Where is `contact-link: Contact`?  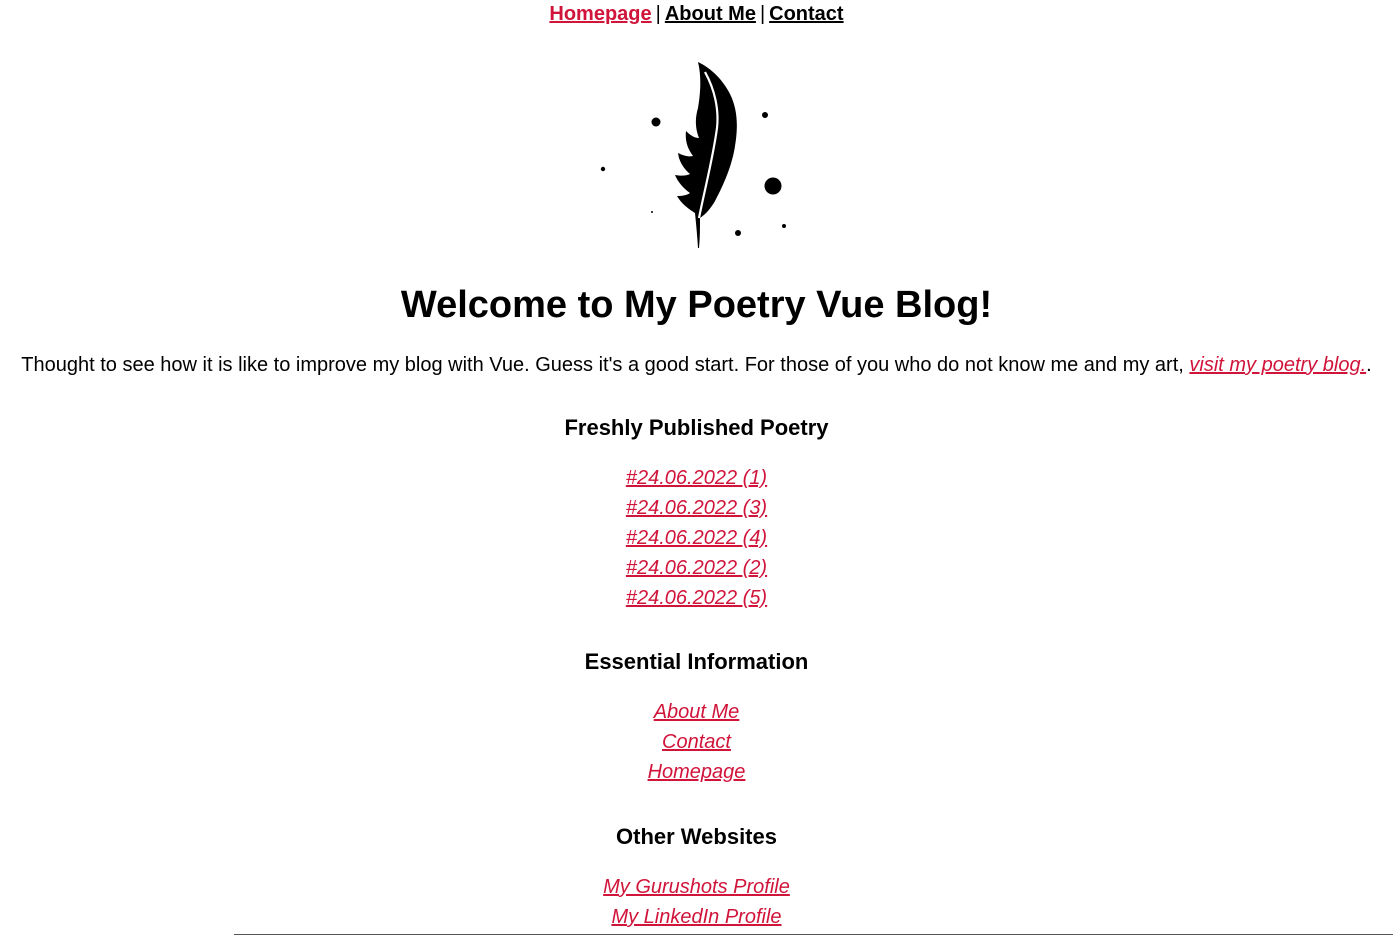 contact-link: Contact is located at coordinates (696, 742).